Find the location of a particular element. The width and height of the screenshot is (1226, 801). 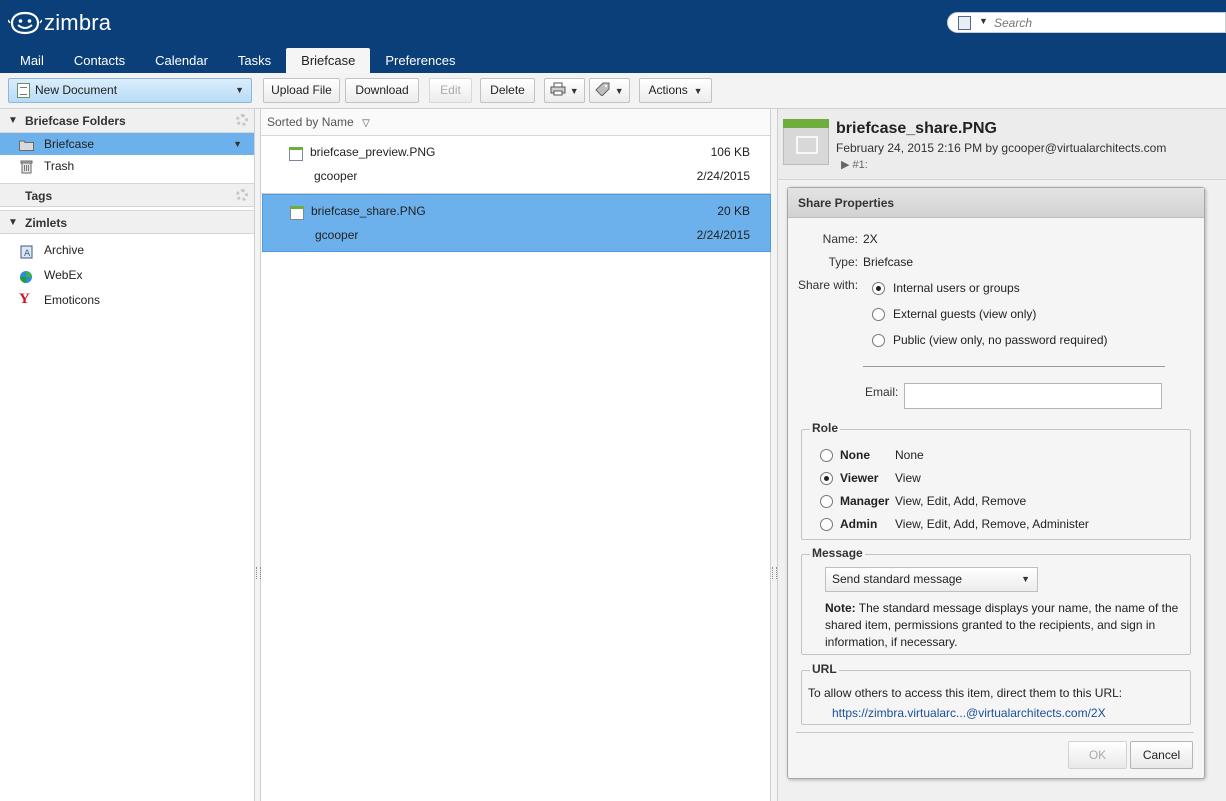

new-document-icon is located at coordinates (23, 90).